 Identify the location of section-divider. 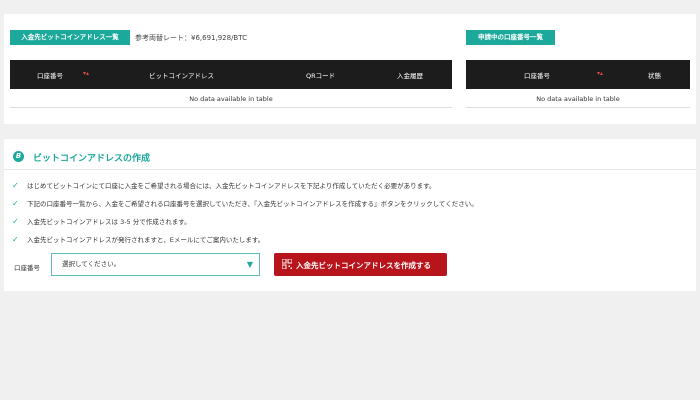
(350, 169).